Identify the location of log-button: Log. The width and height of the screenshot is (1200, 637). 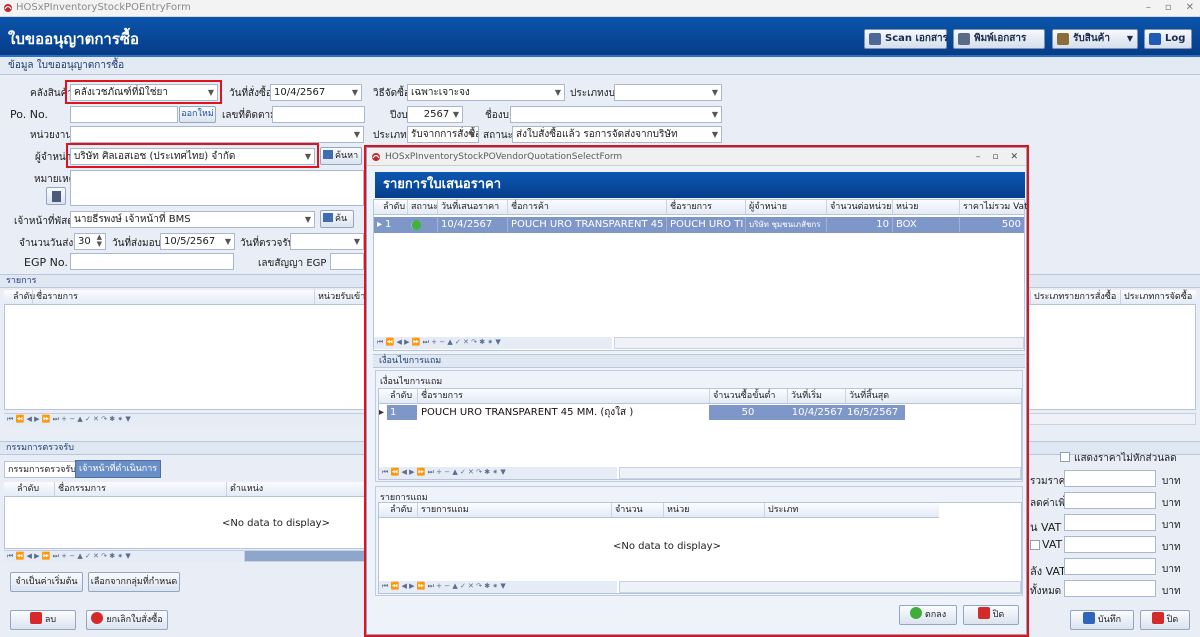
(1168, 39).